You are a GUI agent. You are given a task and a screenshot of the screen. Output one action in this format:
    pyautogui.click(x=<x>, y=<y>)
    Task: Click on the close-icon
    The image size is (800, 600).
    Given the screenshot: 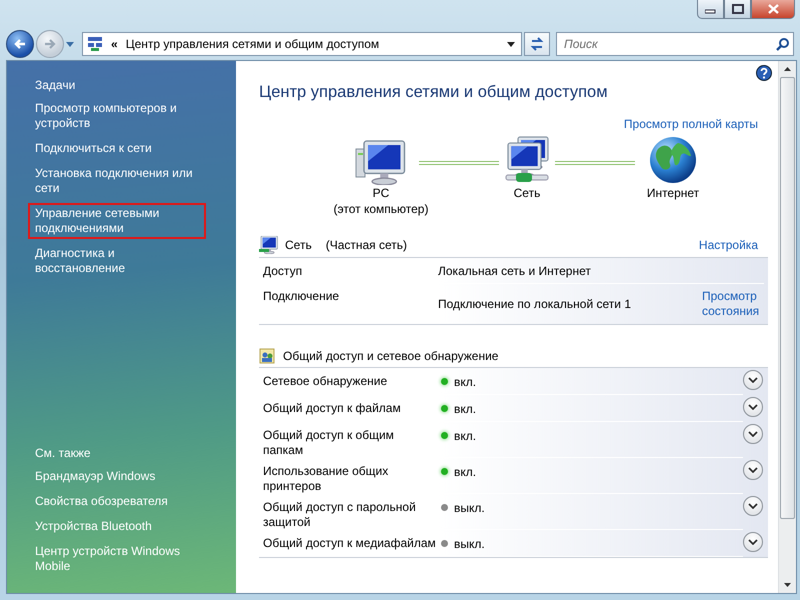 What is the action you would take?
    pyautogui.click(x=773, y=9)
    